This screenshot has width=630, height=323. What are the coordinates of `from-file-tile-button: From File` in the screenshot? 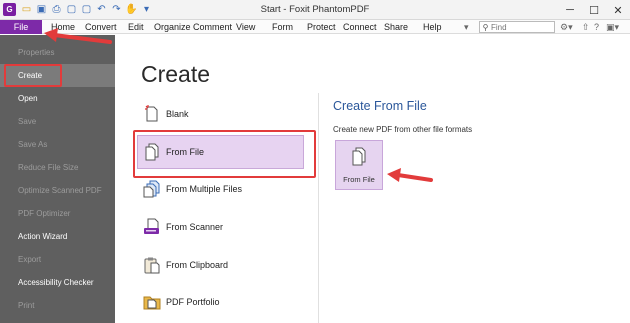 It's located at (359, 165).